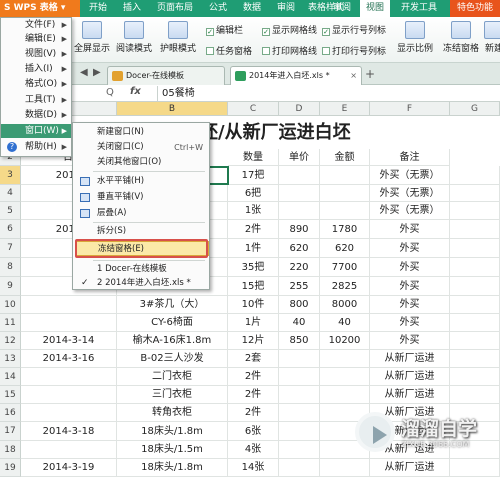 The width and height of the screenshot is (500, 477). I want to click on table-cell: 转角衣柜, so click(172, 413).